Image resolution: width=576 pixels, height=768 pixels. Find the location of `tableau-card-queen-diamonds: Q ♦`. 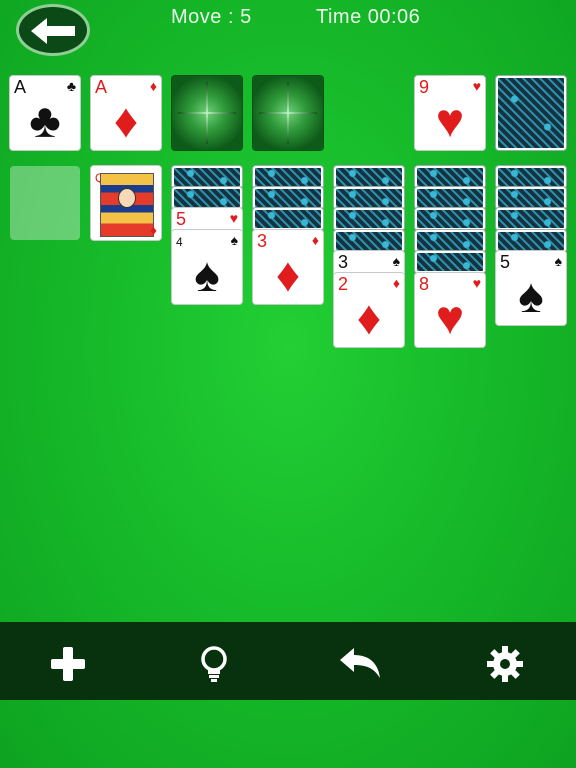

tableau-card-queen-diamonds: Q ♦ is located at coordinates (126, 203).